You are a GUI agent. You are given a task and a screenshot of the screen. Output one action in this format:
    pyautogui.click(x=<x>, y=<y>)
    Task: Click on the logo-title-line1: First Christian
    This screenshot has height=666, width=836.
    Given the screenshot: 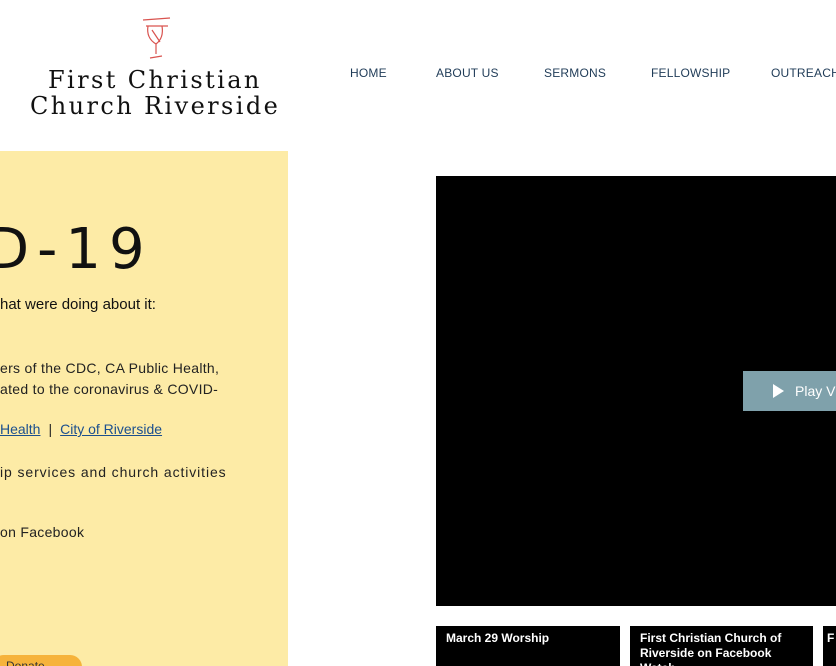 What is the action you would take?
    pyautogui.click(x=155, y=80)
    